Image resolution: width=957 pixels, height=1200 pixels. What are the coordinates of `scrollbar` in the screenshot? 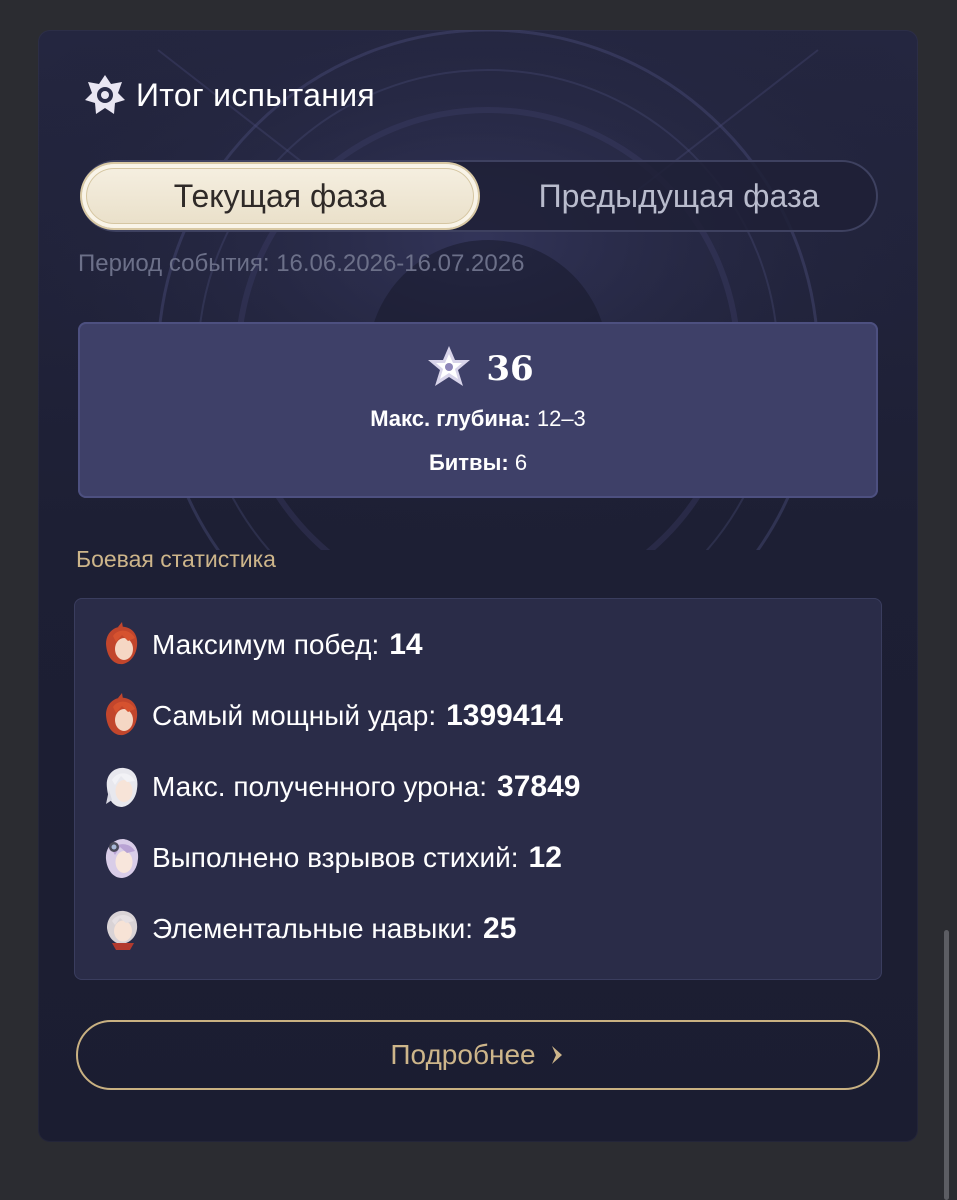 It's located at (946, 1065).